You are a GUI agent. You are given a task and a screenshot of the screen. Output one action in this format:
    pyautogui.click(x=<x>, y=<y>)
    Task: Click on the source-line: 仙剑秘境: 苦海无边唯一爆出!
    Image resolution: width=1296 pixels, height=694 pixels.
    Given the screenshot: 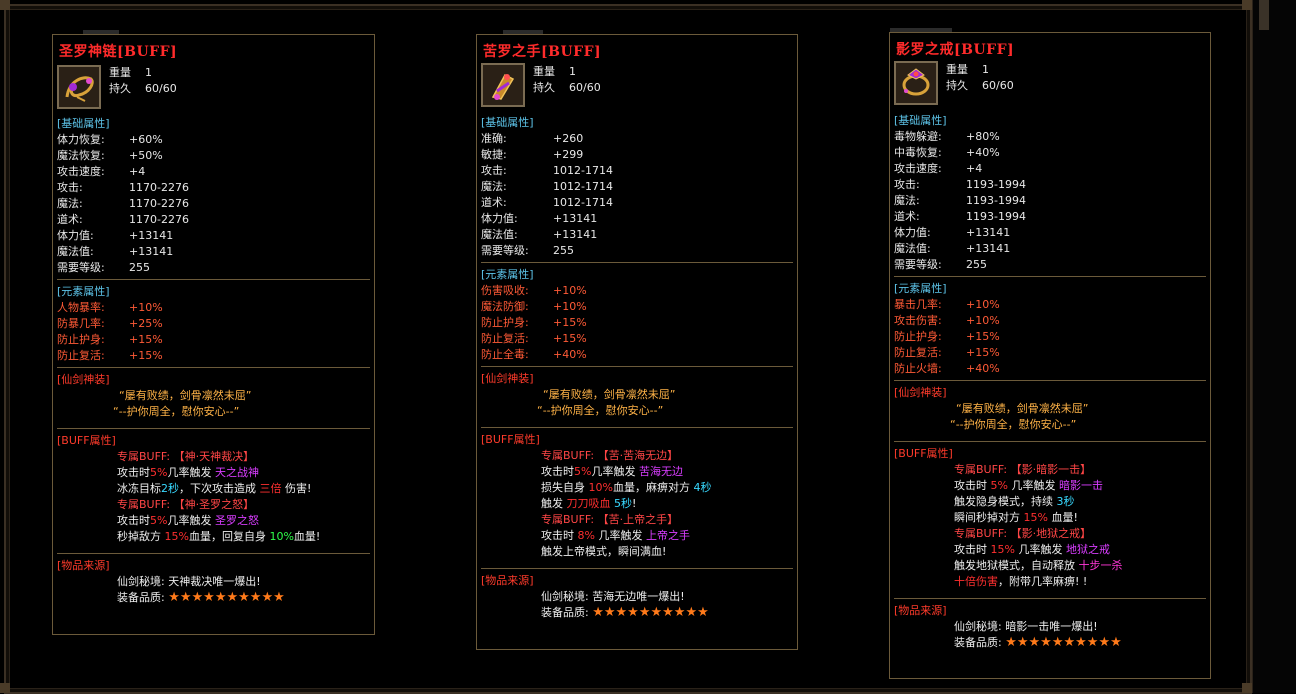 What is the action you would take?
    pyautogui.click(x=613, y=596)
    